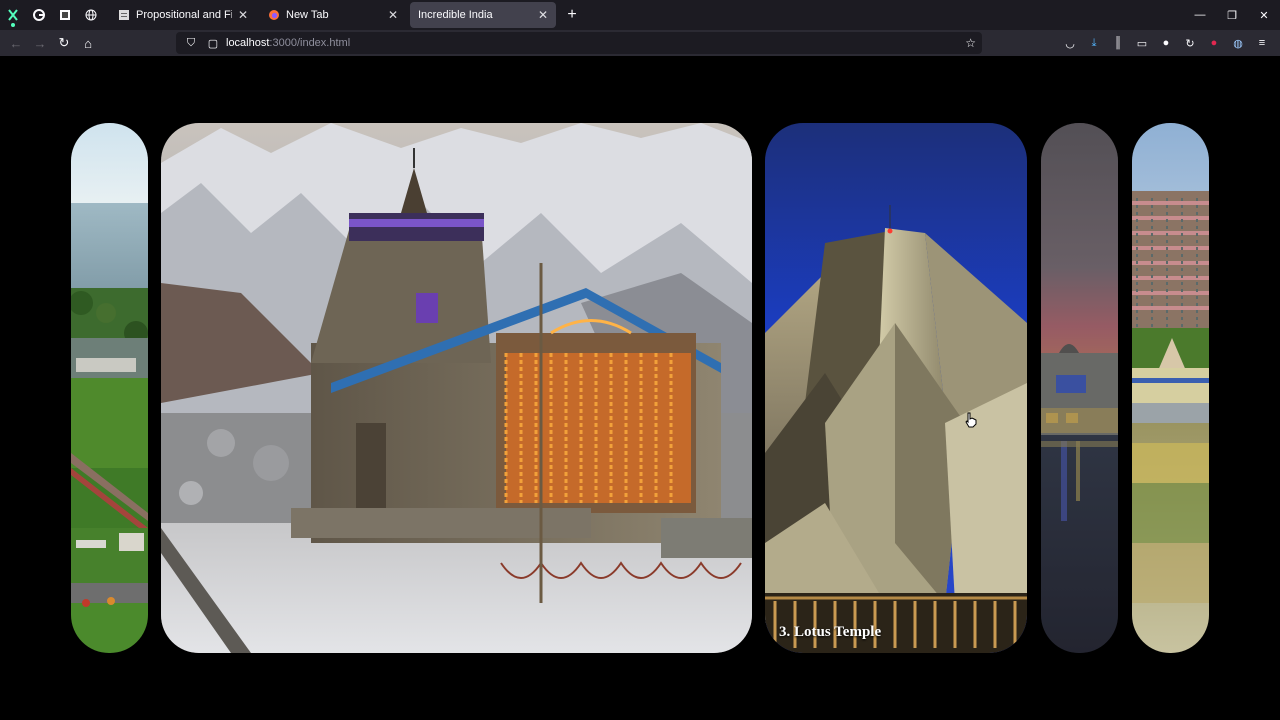  I want to click on x-logo-icon, so click(13, 15).